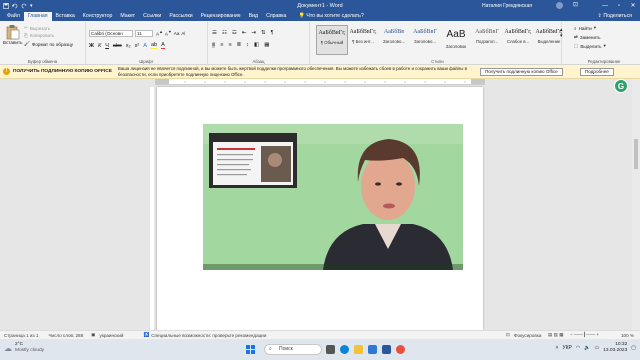  Describe the element at coordinates (37, 28) in the screenshot. I see `cut-button: ✂ Вырезать` at that location.